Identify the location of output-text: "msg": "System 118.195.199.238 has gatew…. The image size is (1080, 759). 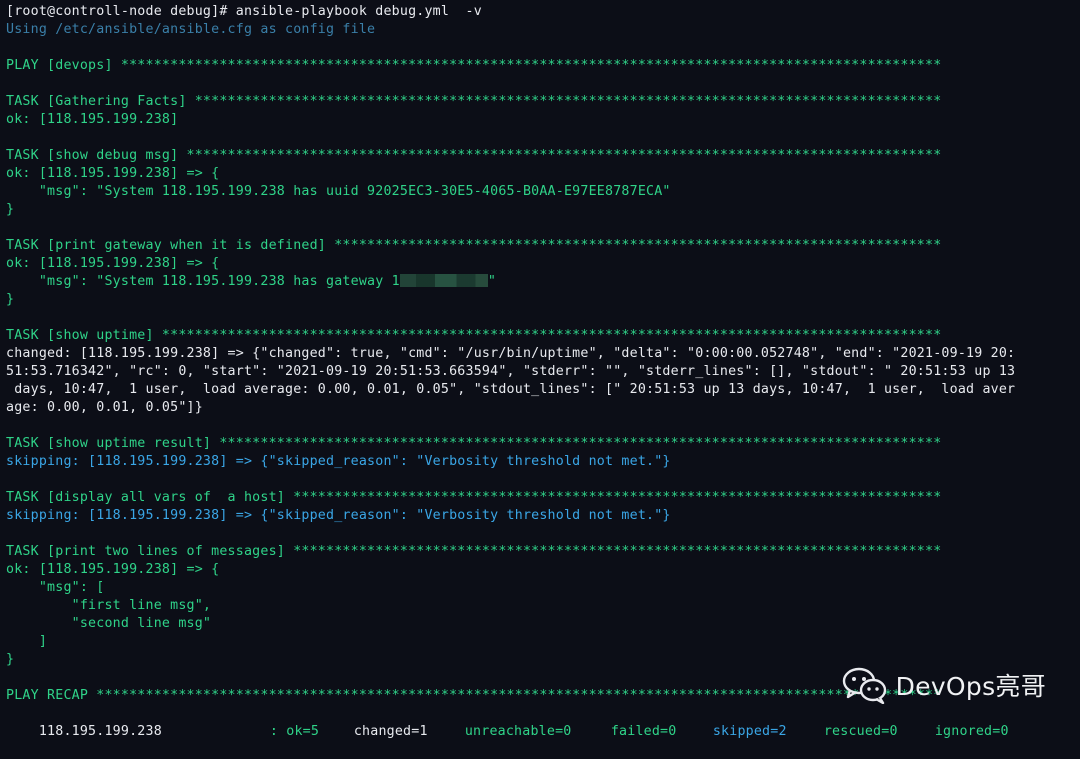
(203, 281).